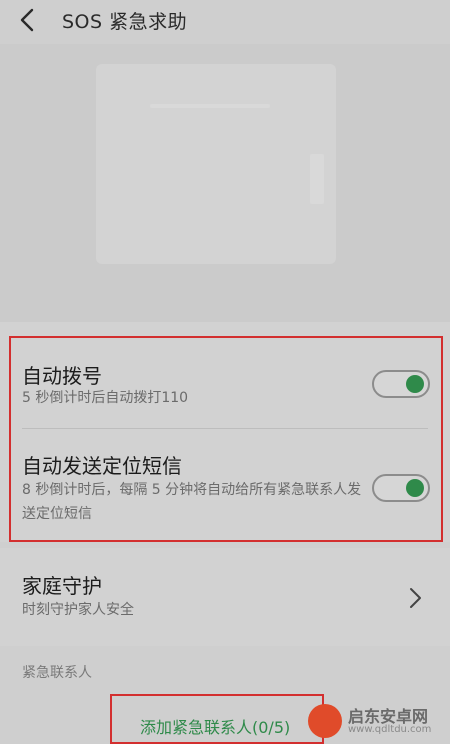  Describe the element at coordinates (390, 729) in the screenshot. I see `watermark-url: www.qdltdu.com` at that location.